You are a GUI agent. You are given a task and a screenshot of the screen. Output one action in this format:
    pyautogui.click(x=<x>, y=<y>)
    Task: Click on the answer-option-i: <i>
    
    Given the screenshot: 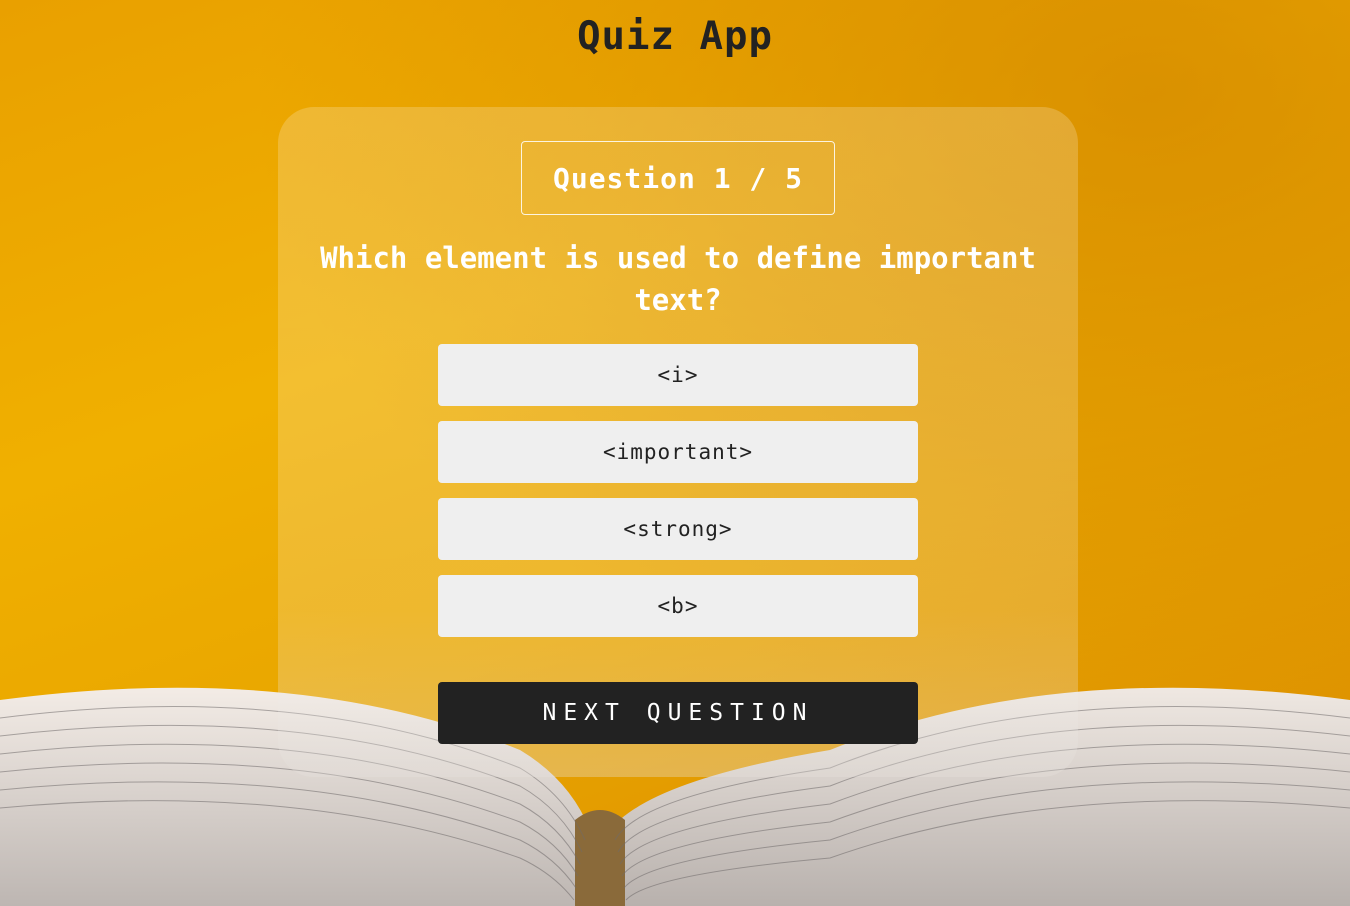 What is the action you would take?
    pyautogui.click(x=678, y=375)
    